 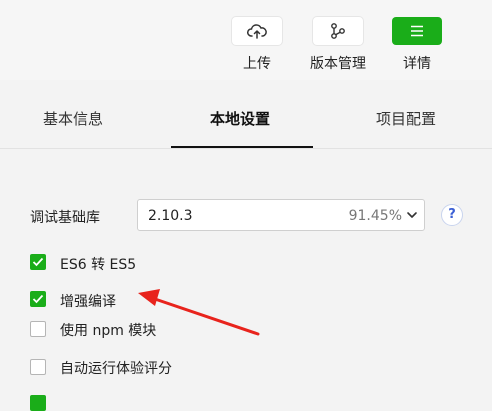 I want to click on annotation-arrow, so click(x=199, y=312).